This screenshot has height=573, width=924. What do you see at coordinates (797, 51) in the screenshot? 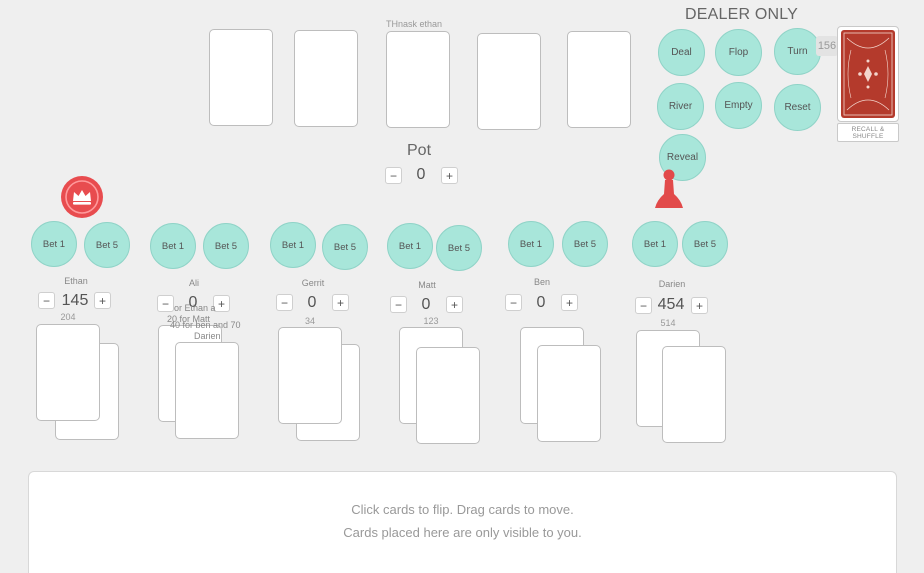
I see `turn-button: Turn` at bounding box center [797, 51].